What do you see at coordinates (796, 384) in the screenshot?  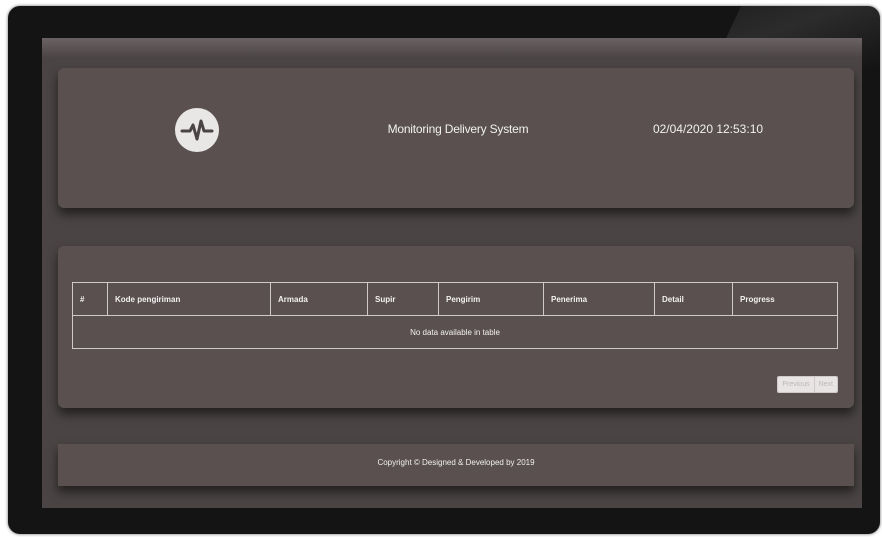 I see `previous-page-button: Previous` at bounding box center [796, 384].